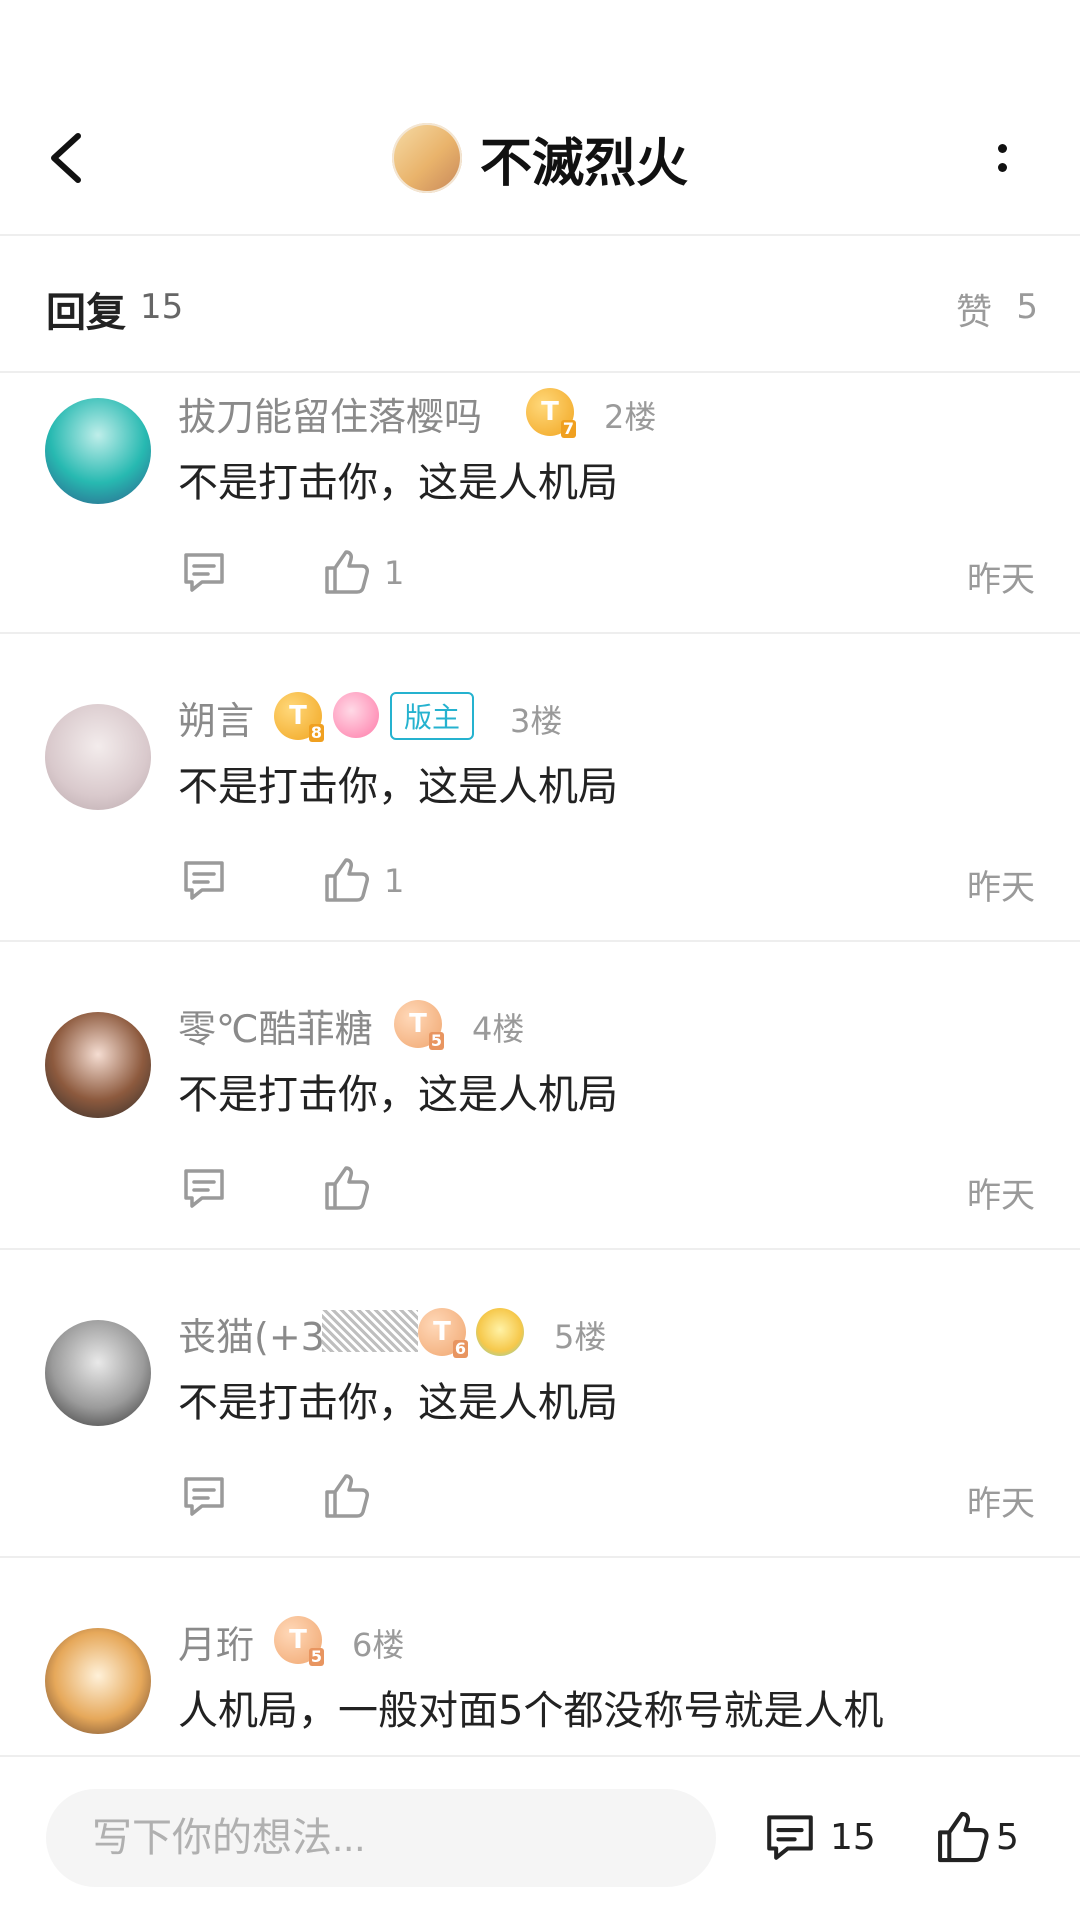  Describe the element at coordinates (316, 732) in the screenshot. I see `badge-level: 8` at that location.